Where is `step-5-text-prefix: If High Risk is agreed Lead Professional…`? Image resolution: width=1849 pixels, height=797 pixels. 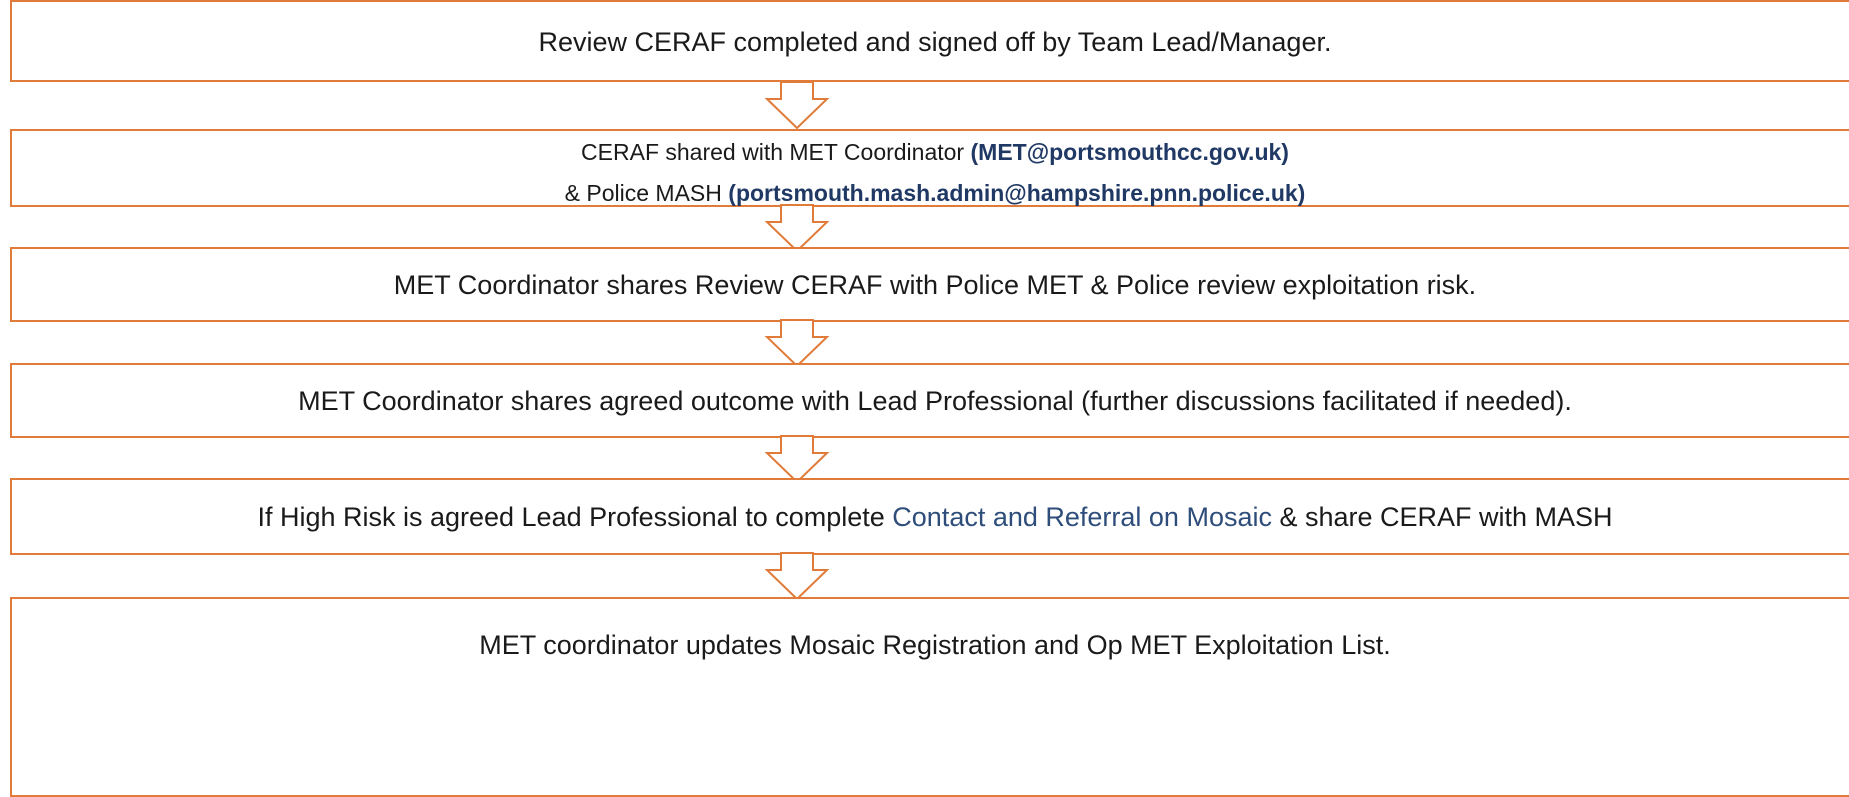 step-5-text-prefix: If High Risk is agreed Lead Professional… is located at coordinates (575, 517).